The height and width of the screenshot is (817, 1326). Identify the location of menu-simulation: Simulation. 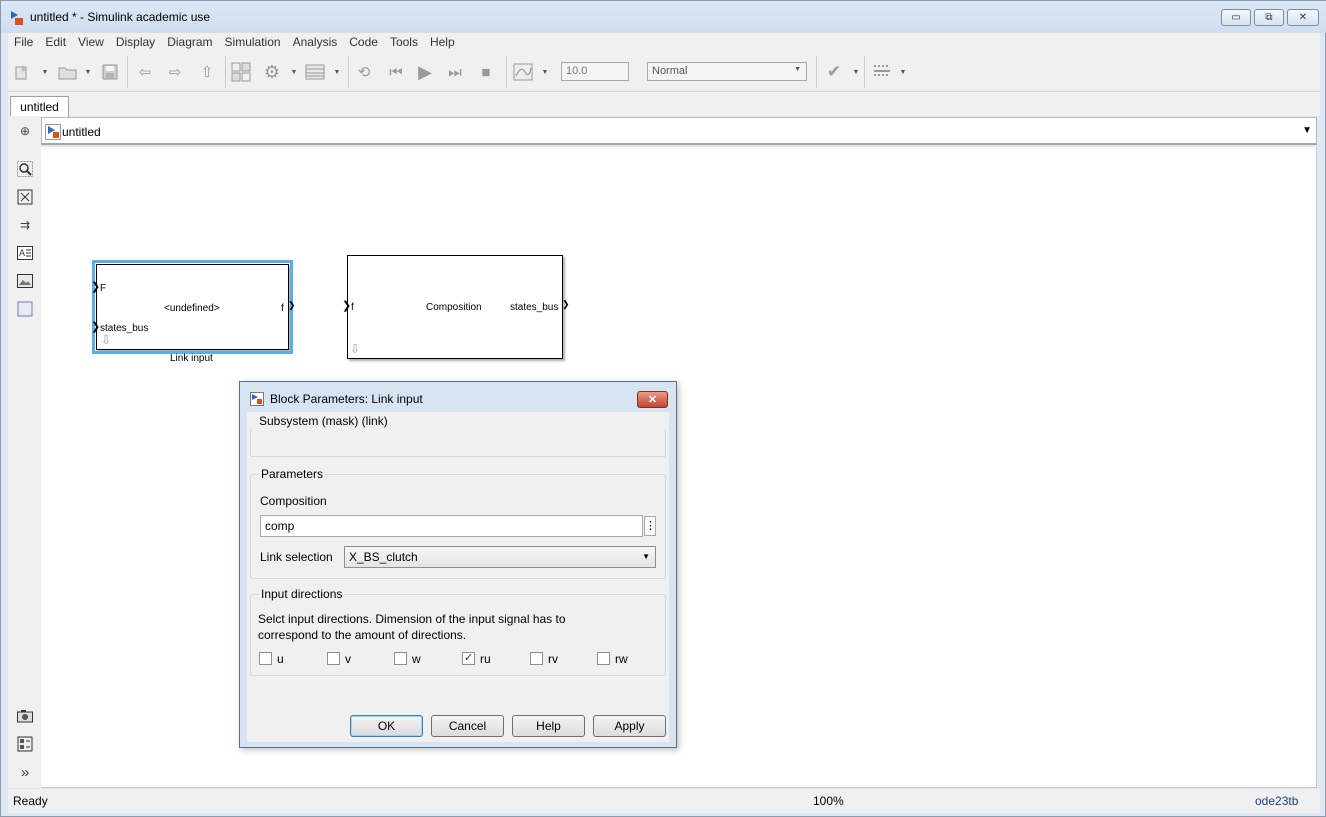
(253, 42).